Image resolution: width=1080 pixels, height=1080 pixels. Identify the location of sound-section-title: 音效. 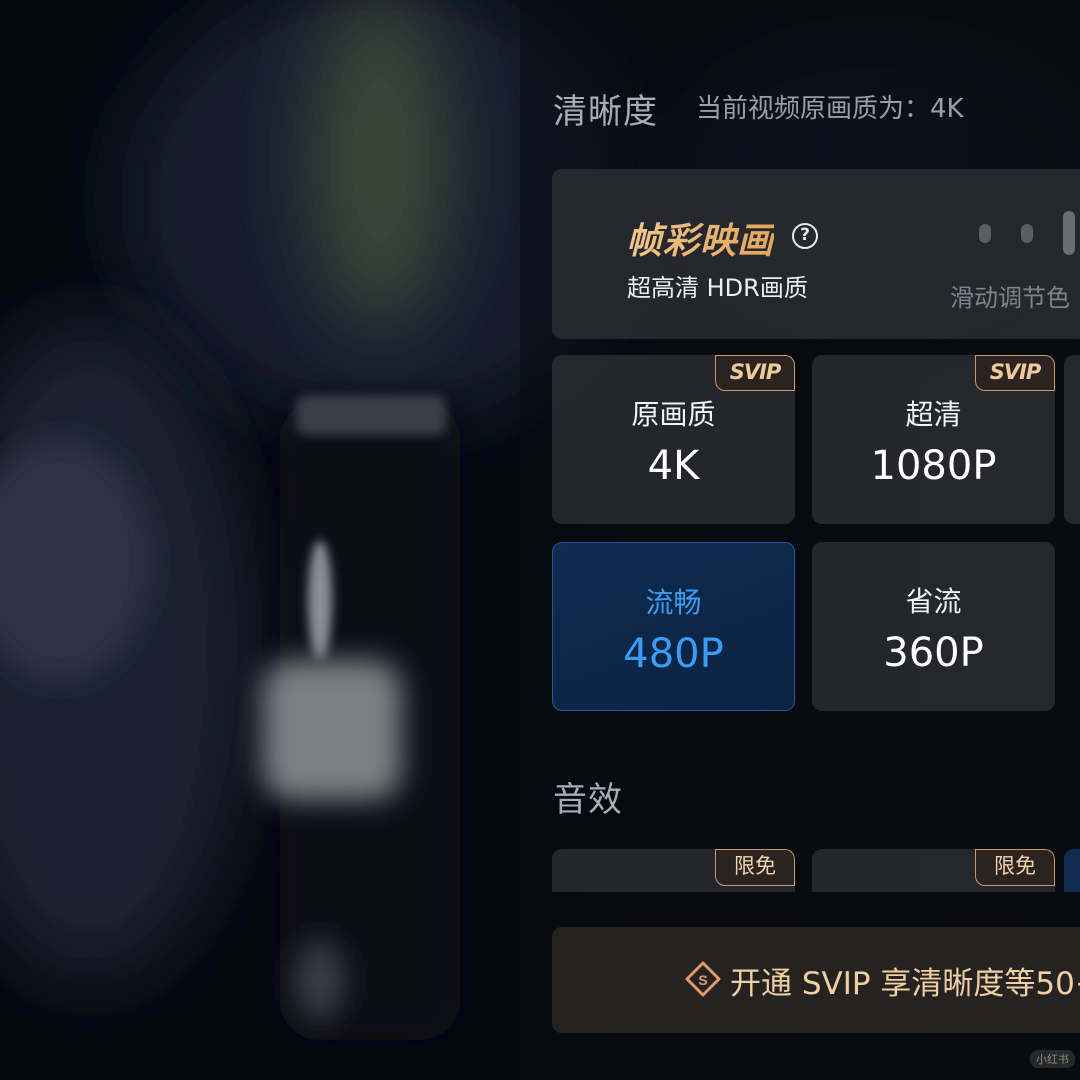
(588, 800).